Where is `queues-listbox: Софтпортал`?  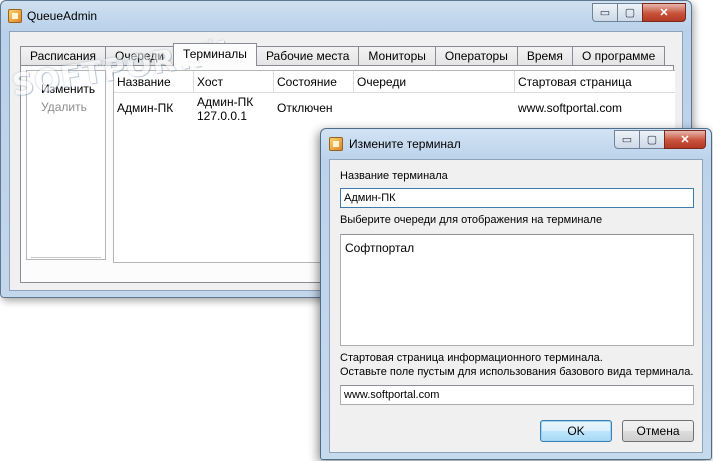
queues-listbox: Софтпортал is located at coordinates (517, 290).